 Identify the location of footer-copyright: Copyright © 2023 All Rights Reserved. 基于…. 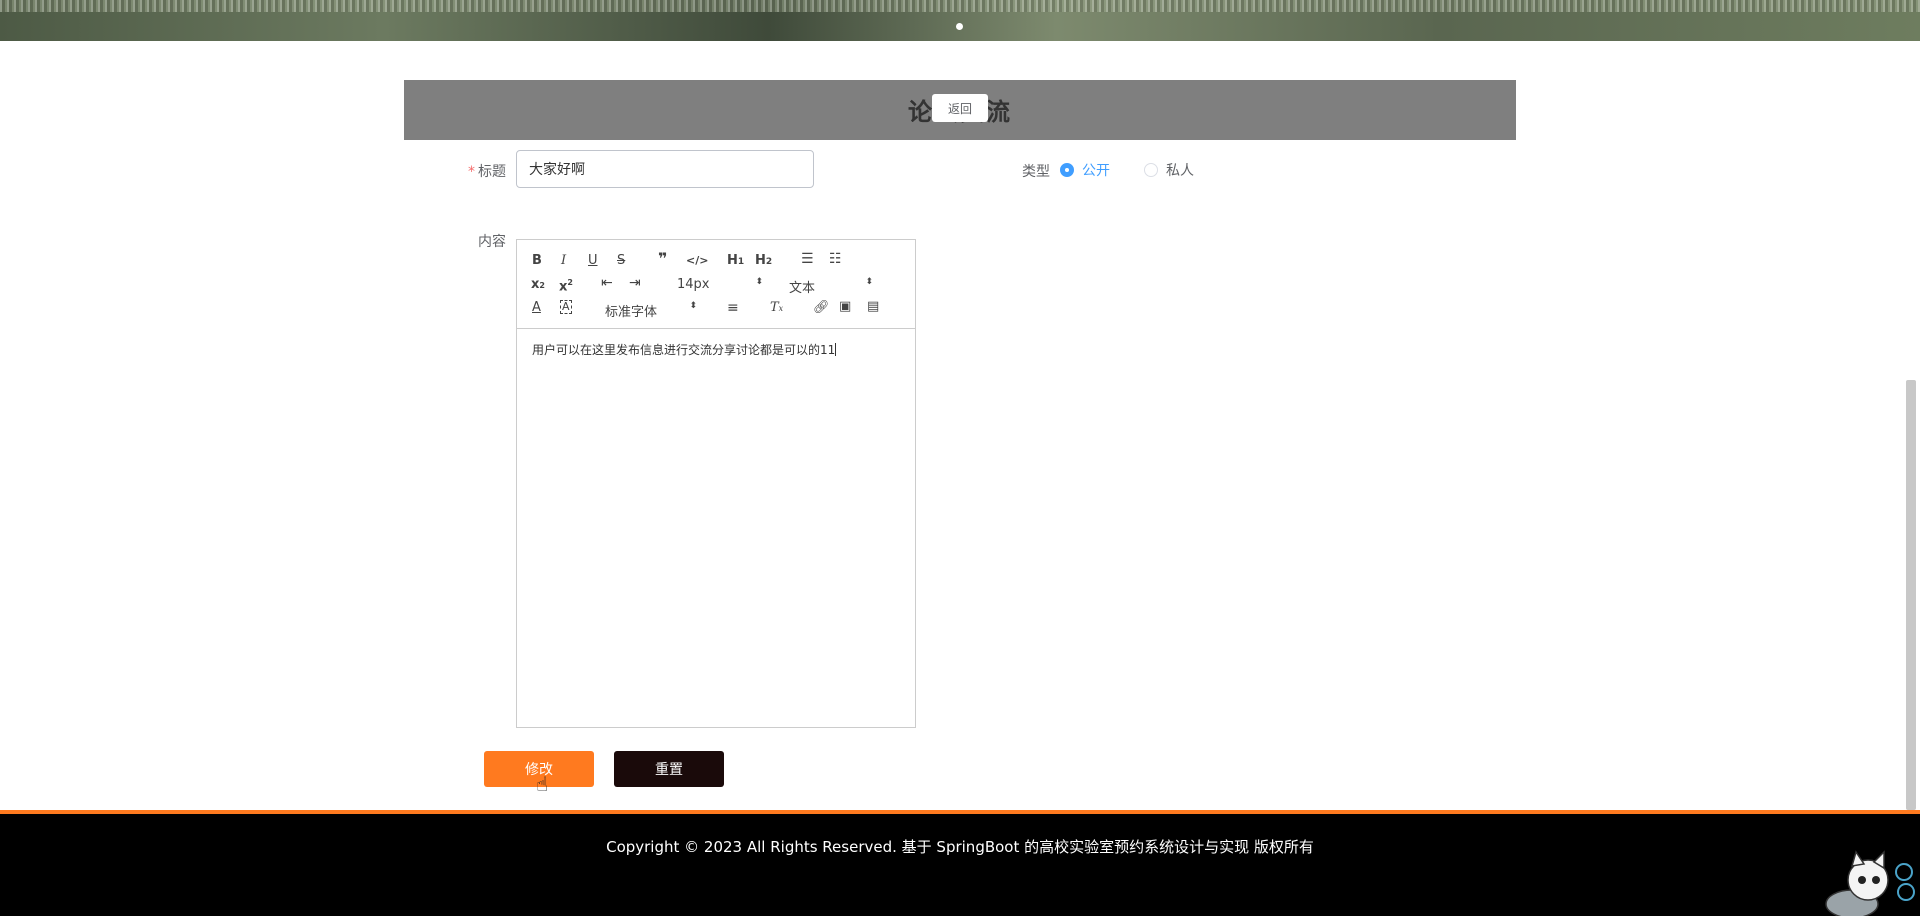
(960, 847).